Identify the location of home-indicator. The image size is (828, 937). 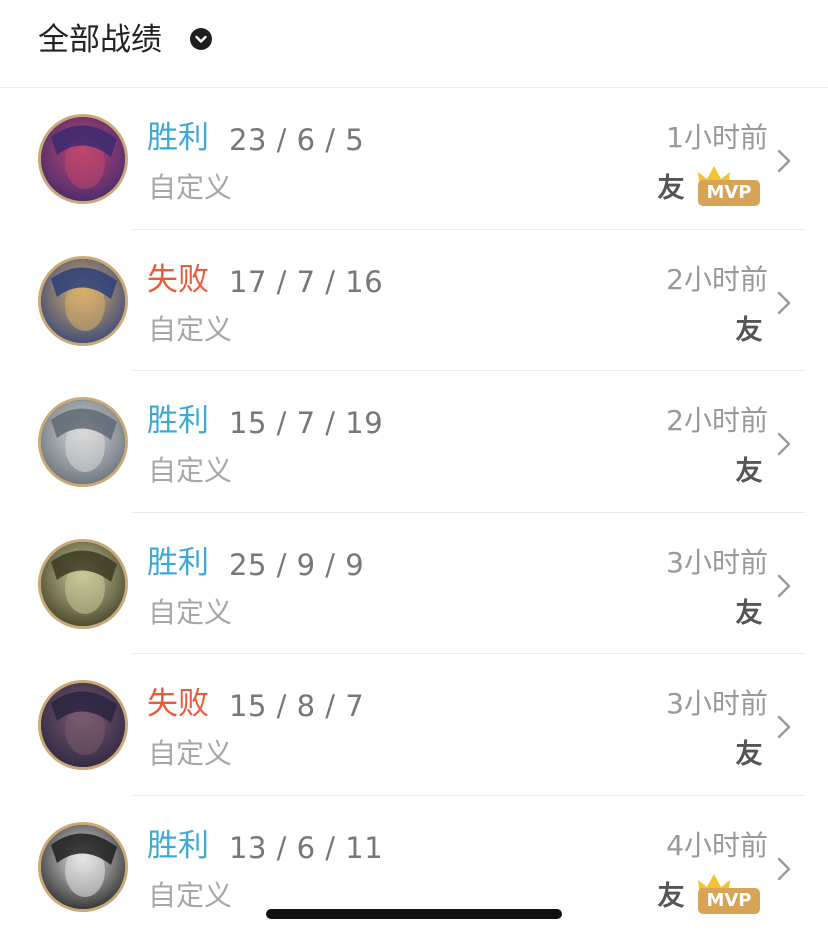
(414, 914).